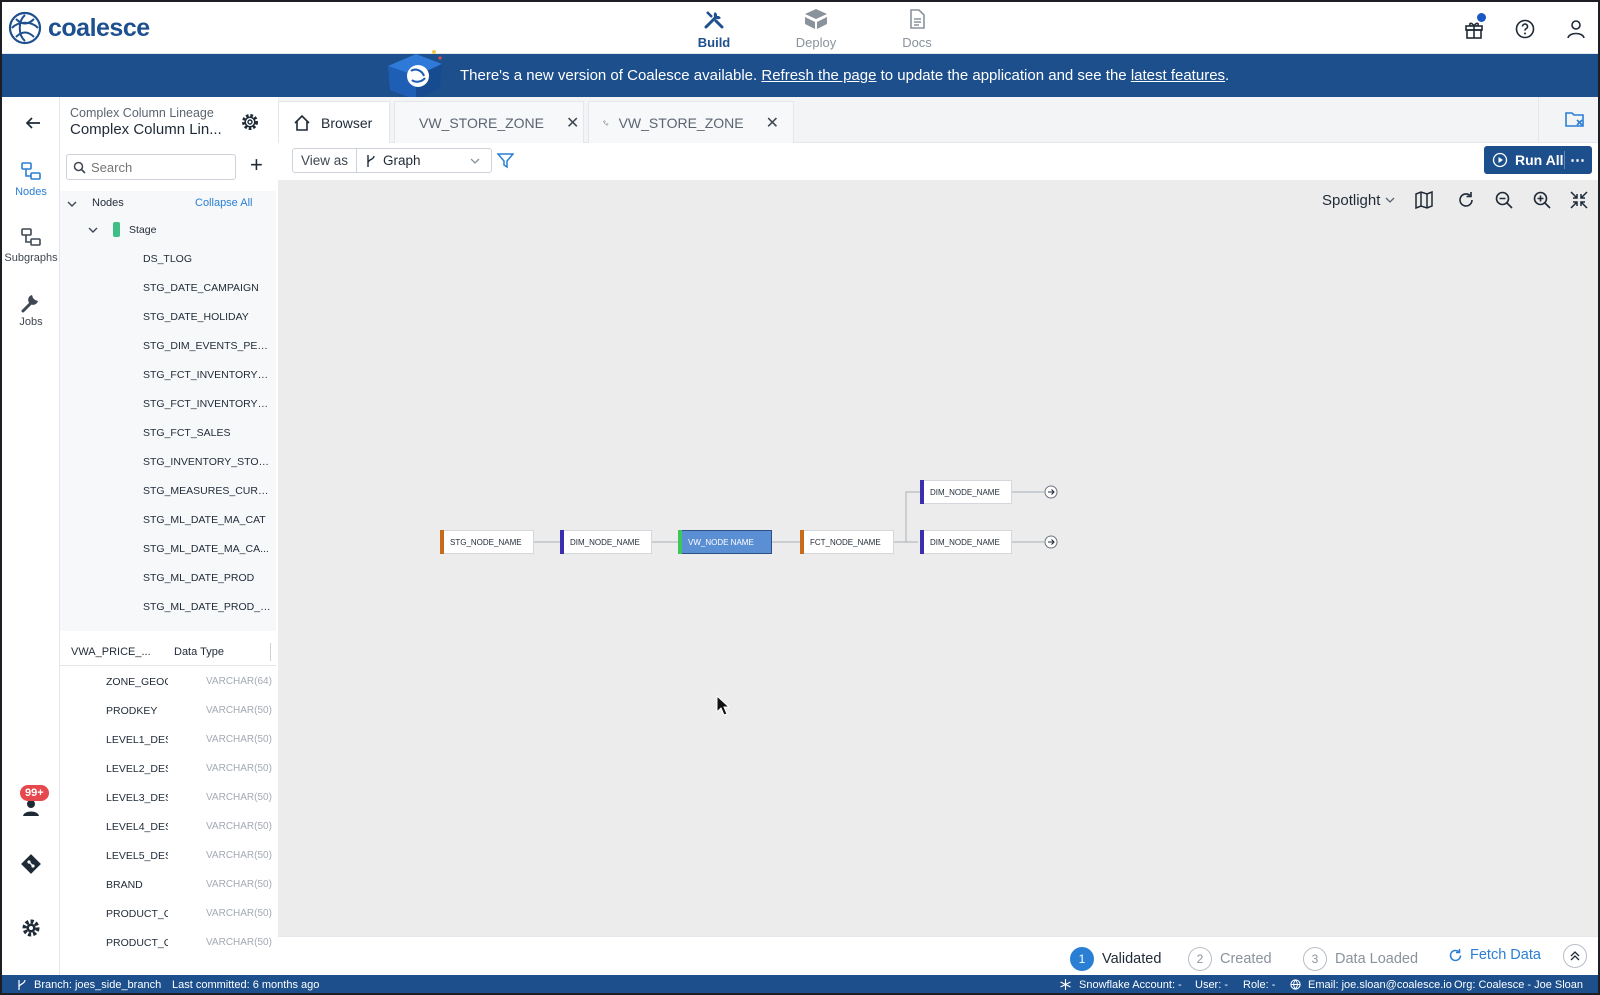  I want to click on graph-node-dim-top: DIM_NODE_NAME, so click(966, 492).